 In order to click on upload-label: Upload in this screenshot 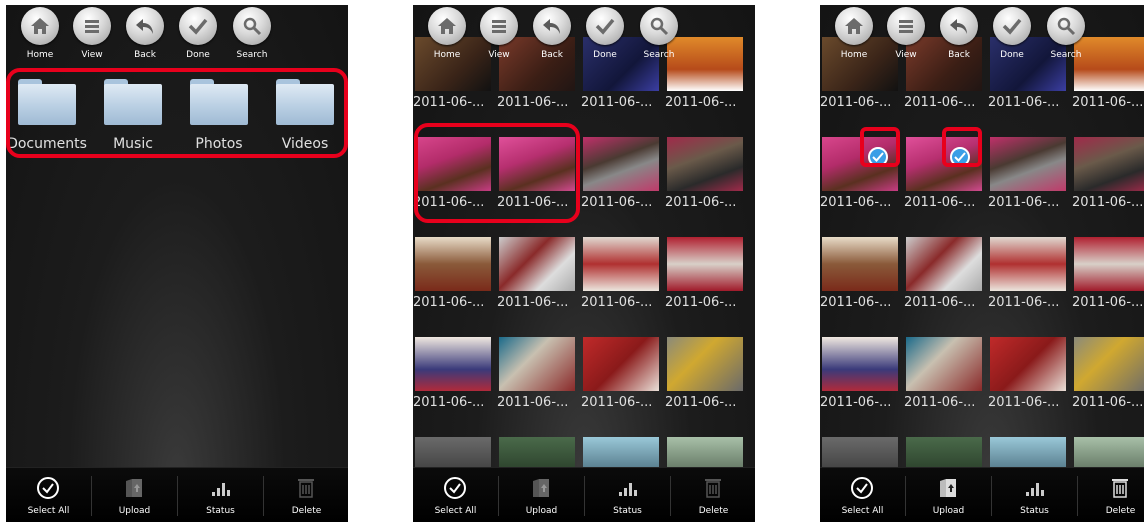, I will do `click(134, 511)`.